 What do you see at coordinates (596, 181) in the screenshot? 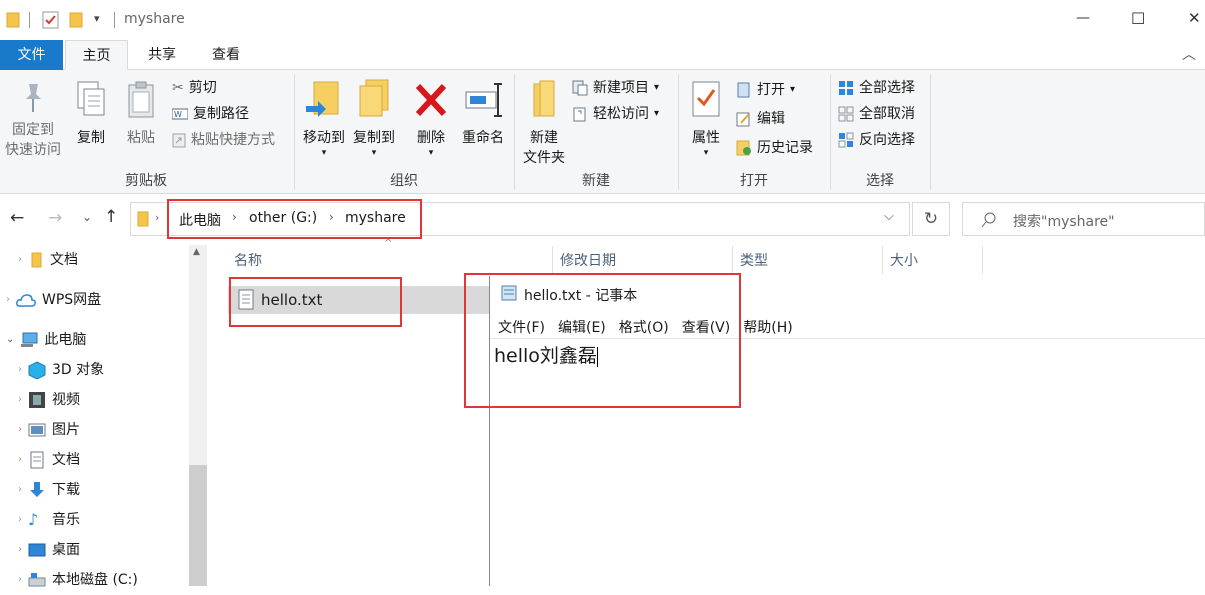
I see `new-group-label: 新建` at bounding box center [596, 181].